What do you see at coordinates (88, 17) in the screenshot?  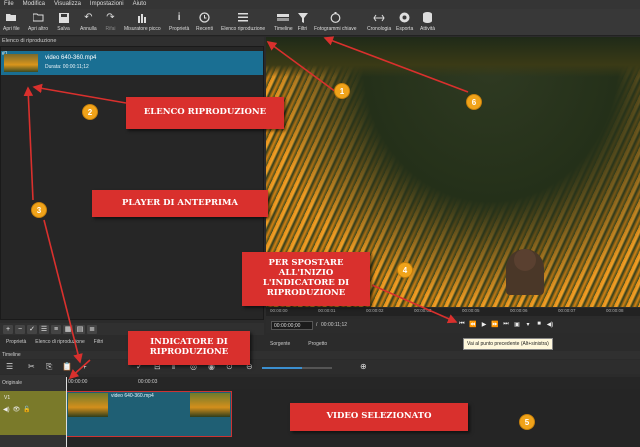 I see `undo-icon: ↶` at bounding box center [88, 17].